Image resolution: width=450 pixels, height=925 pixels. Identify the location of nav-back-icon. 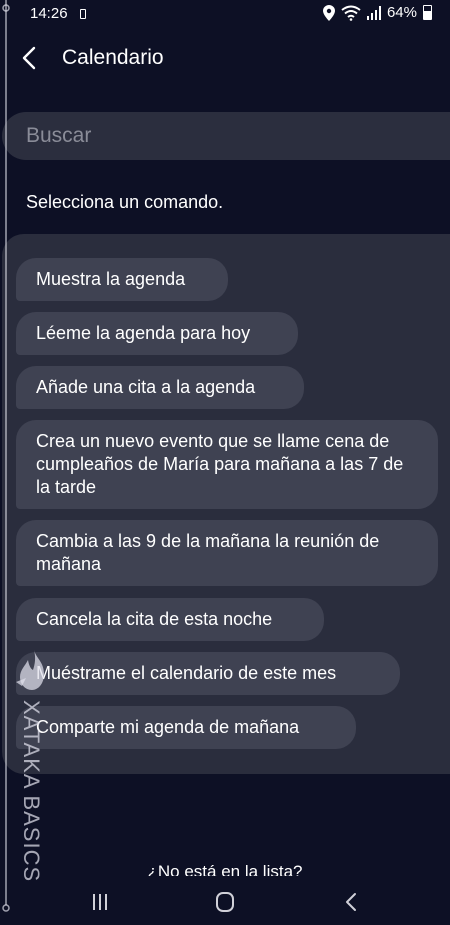
(352, 902).